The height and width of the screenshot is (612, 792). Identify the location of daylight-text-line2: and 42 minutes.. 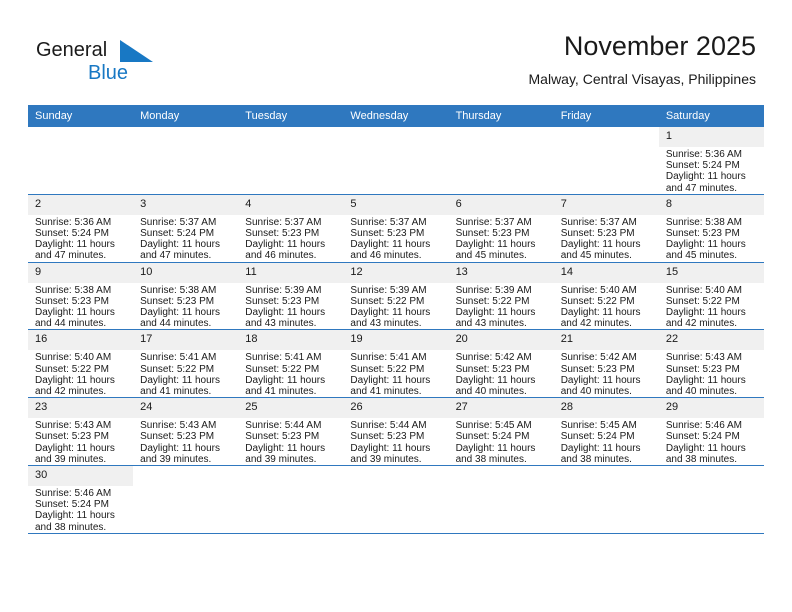
(701, 324).